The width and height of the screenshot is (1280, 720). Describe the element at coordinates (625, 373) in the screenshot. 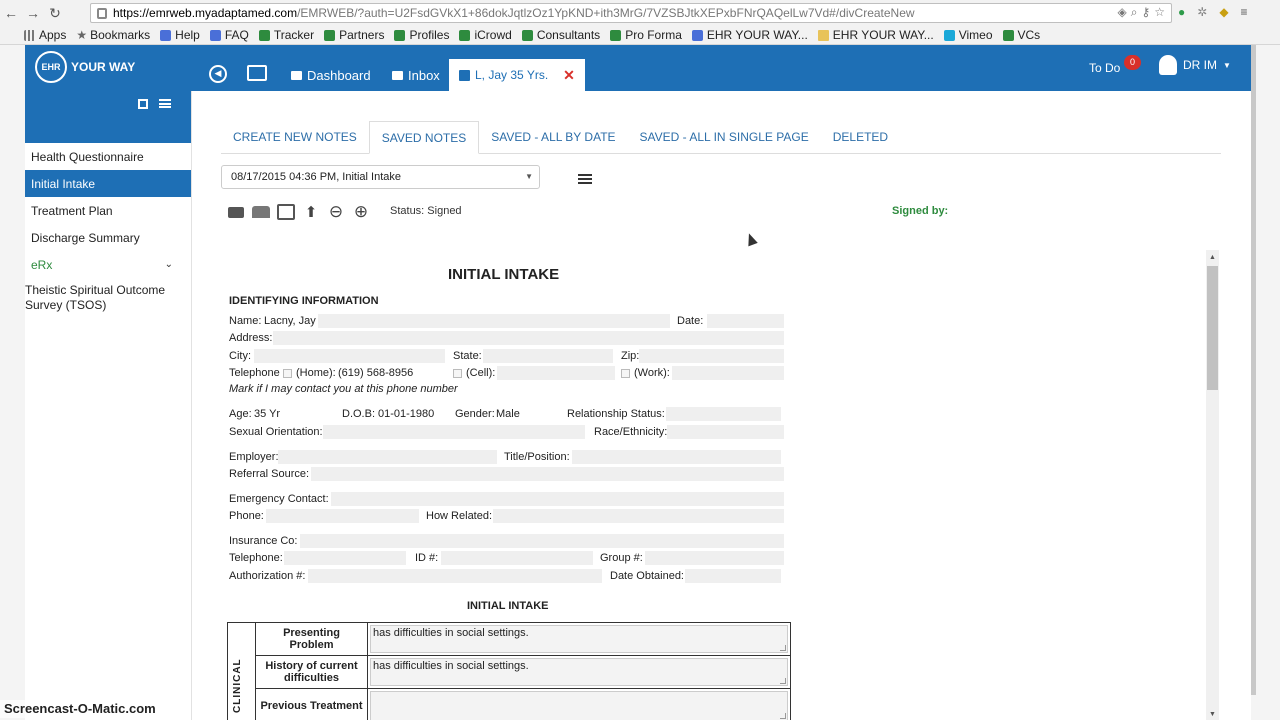

I see `work-contact-checkbox` at that location.